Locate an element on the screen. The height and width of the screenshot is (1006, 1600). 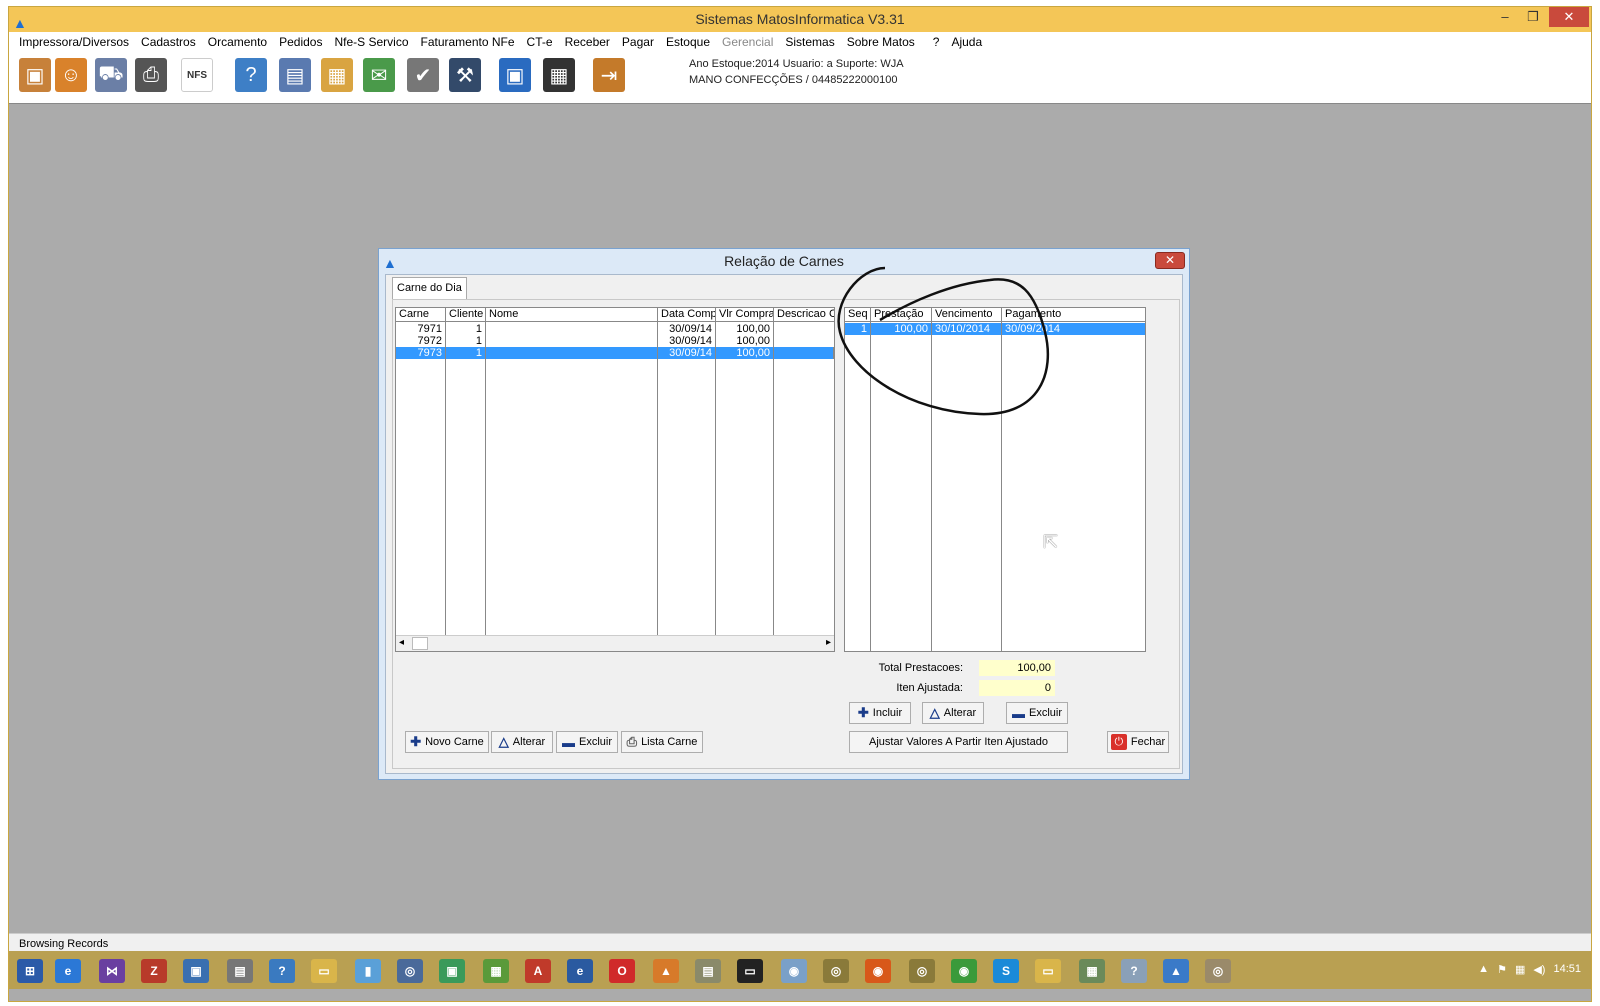
col-data-comp: Data Comp is located at coordinates (687, 314).